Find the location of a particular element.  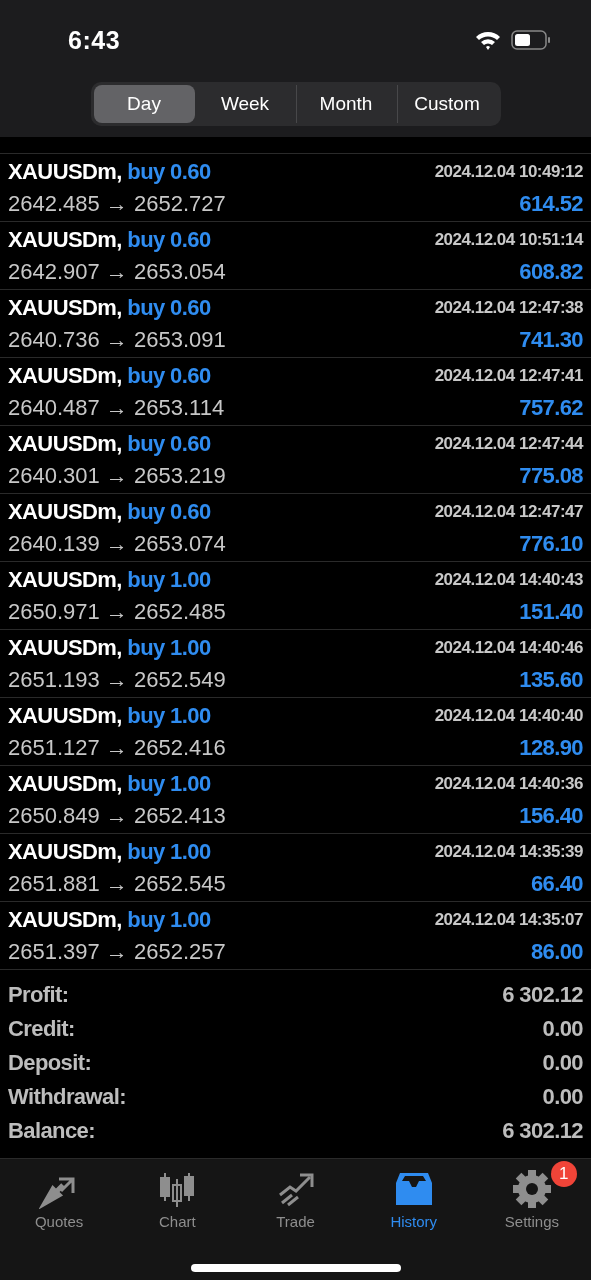

period-tab: Custom is located at coordinates (447, 104).